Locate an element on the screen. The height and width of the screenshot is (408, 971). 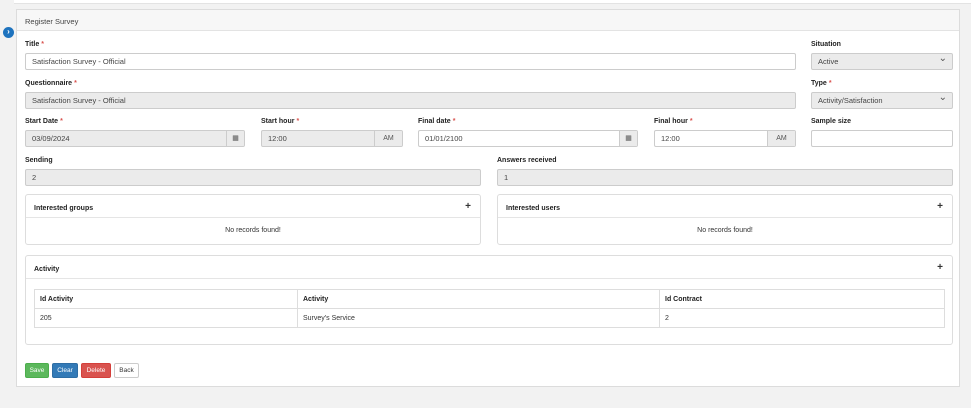
final-date-input: 01/01/2100 ▦ is located at coordinates (528, 138).